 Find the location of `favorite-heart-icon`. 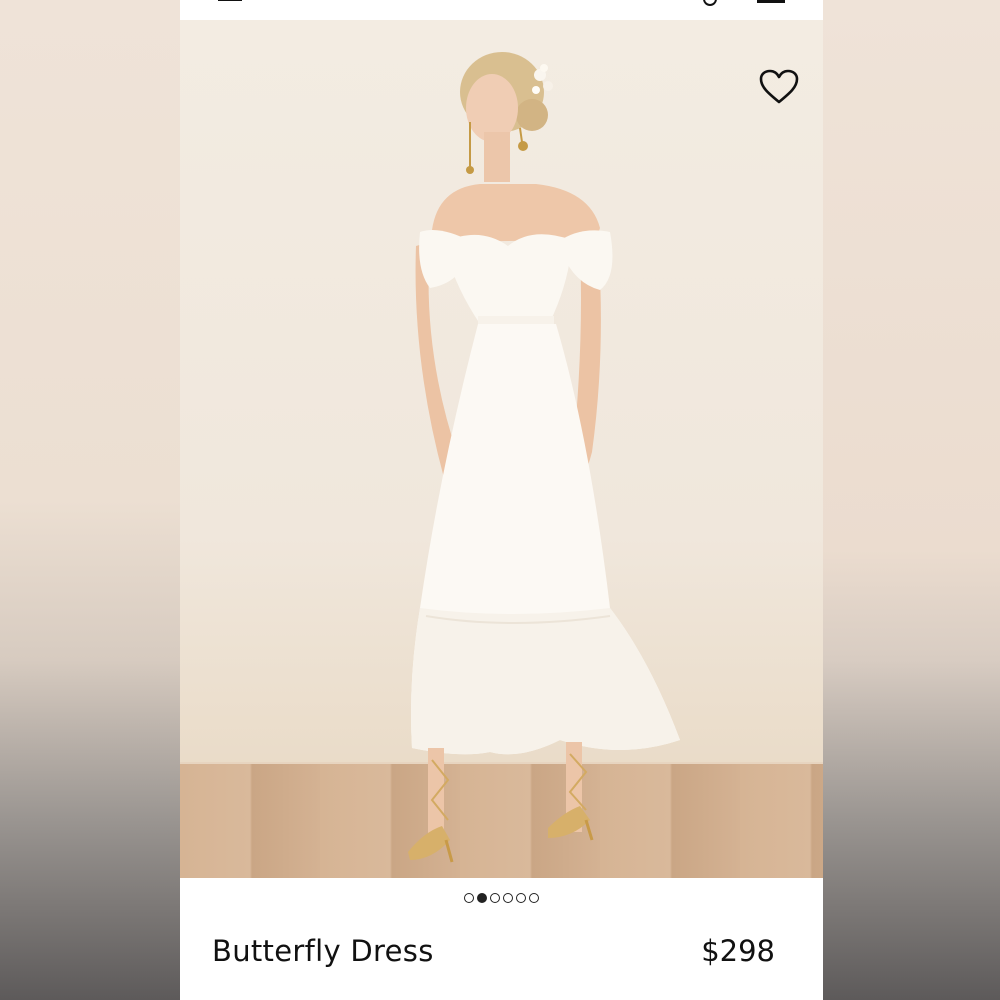

favorite-heart-icon is located at coordinates (779, 87).